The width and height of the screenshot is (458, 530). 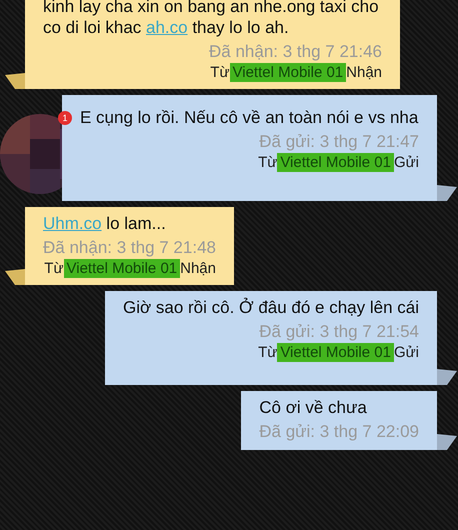 What do you see at coordinates (339, 141) in the screenshot?
I see `timestamp: Đã gửi: 3 thg 7 21:47` at bounding box center [339, 141].